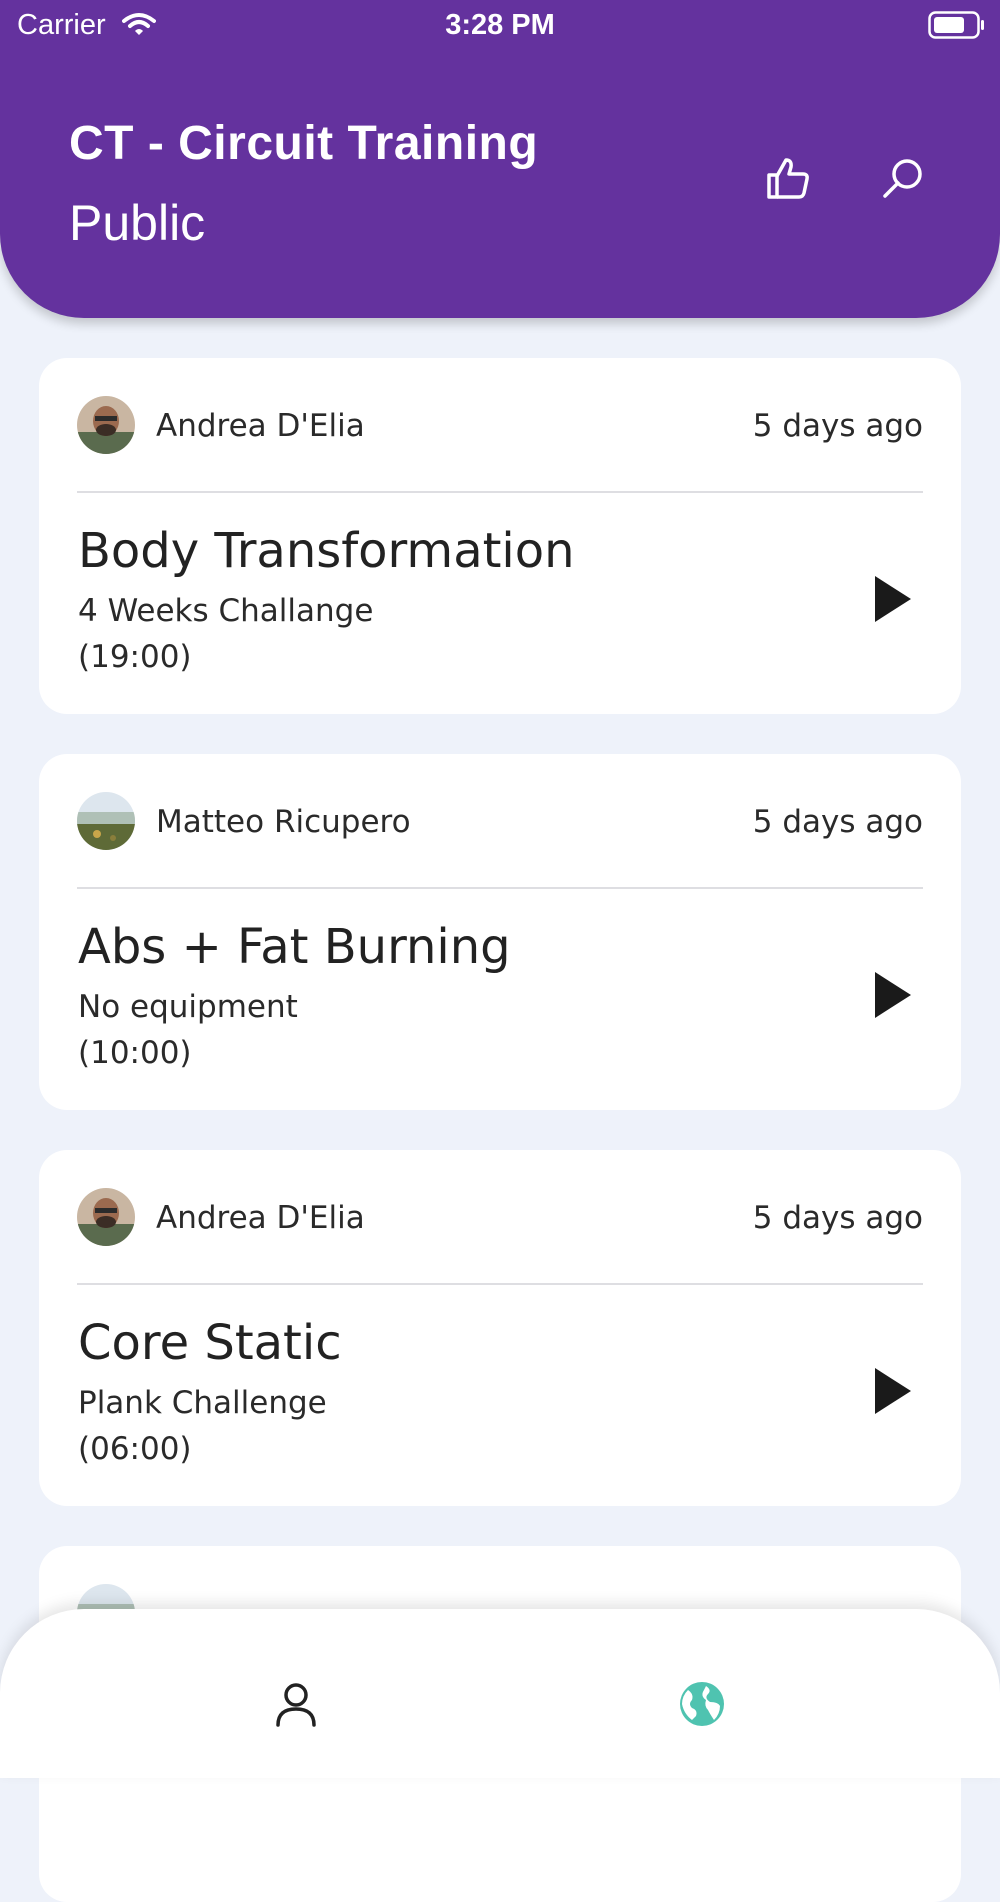 This screenshot has width=1000, height=1902. Describe the element at coordinates (957, 27) in the screenshot. I see `battery-icon` at that location.